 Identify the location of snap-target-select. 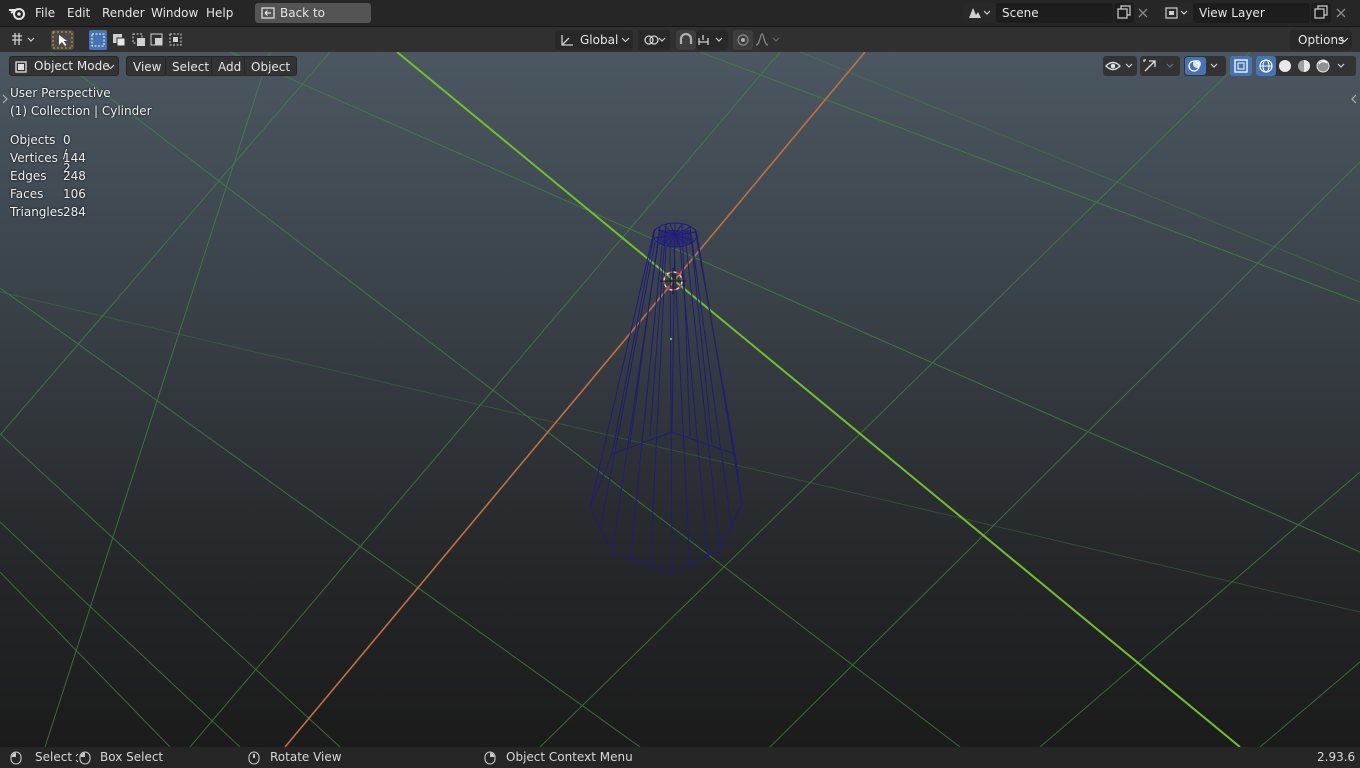
(712, 40).